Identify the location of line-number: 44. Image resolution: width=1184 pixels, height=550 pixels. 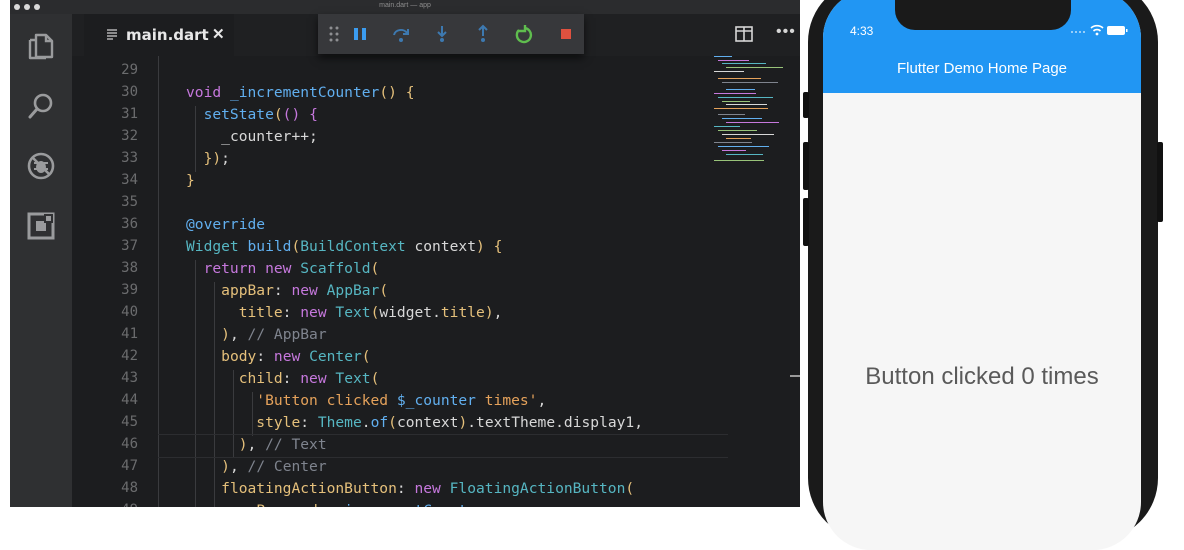
(129, 400).